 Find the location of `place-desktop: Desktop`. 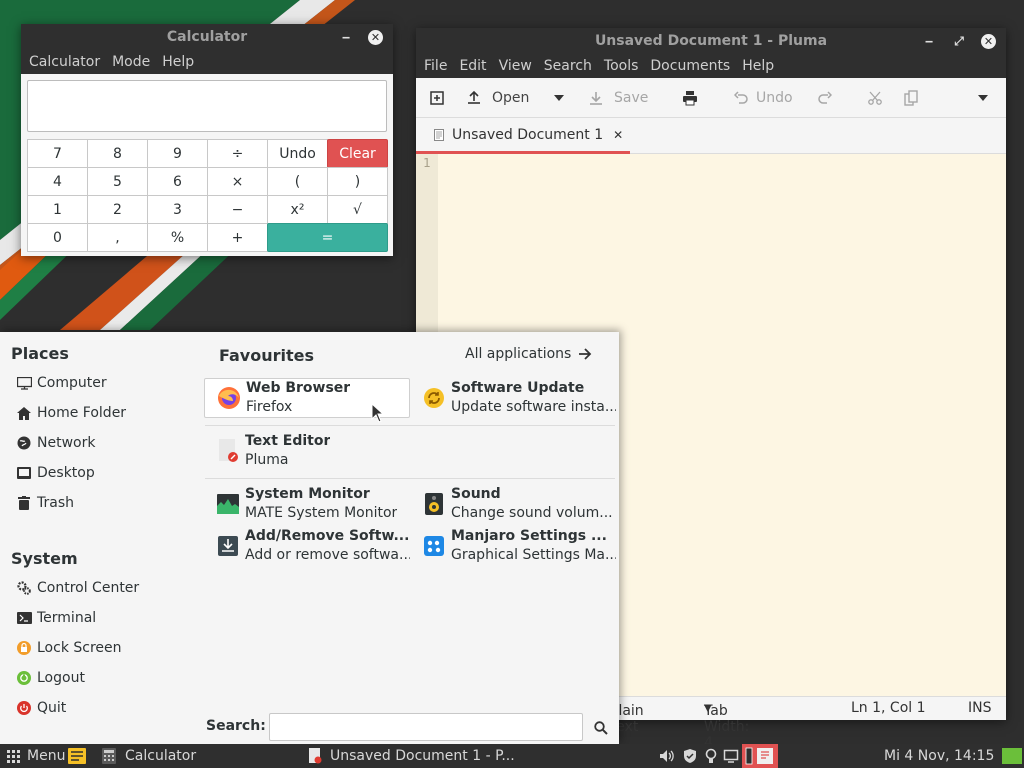

place-desktop: Desktop is located at coordinates (55, 473).